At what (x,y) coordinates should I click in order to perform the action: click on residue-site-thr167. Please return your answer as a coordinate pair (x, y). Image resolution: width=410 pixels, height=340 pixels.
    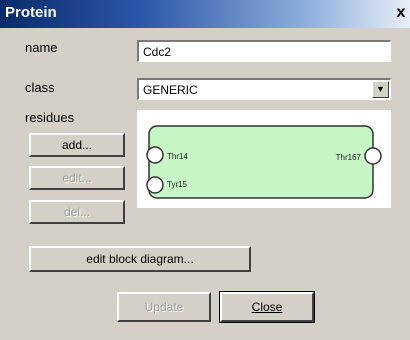
    Looking at the image, I should click on (373, 156).